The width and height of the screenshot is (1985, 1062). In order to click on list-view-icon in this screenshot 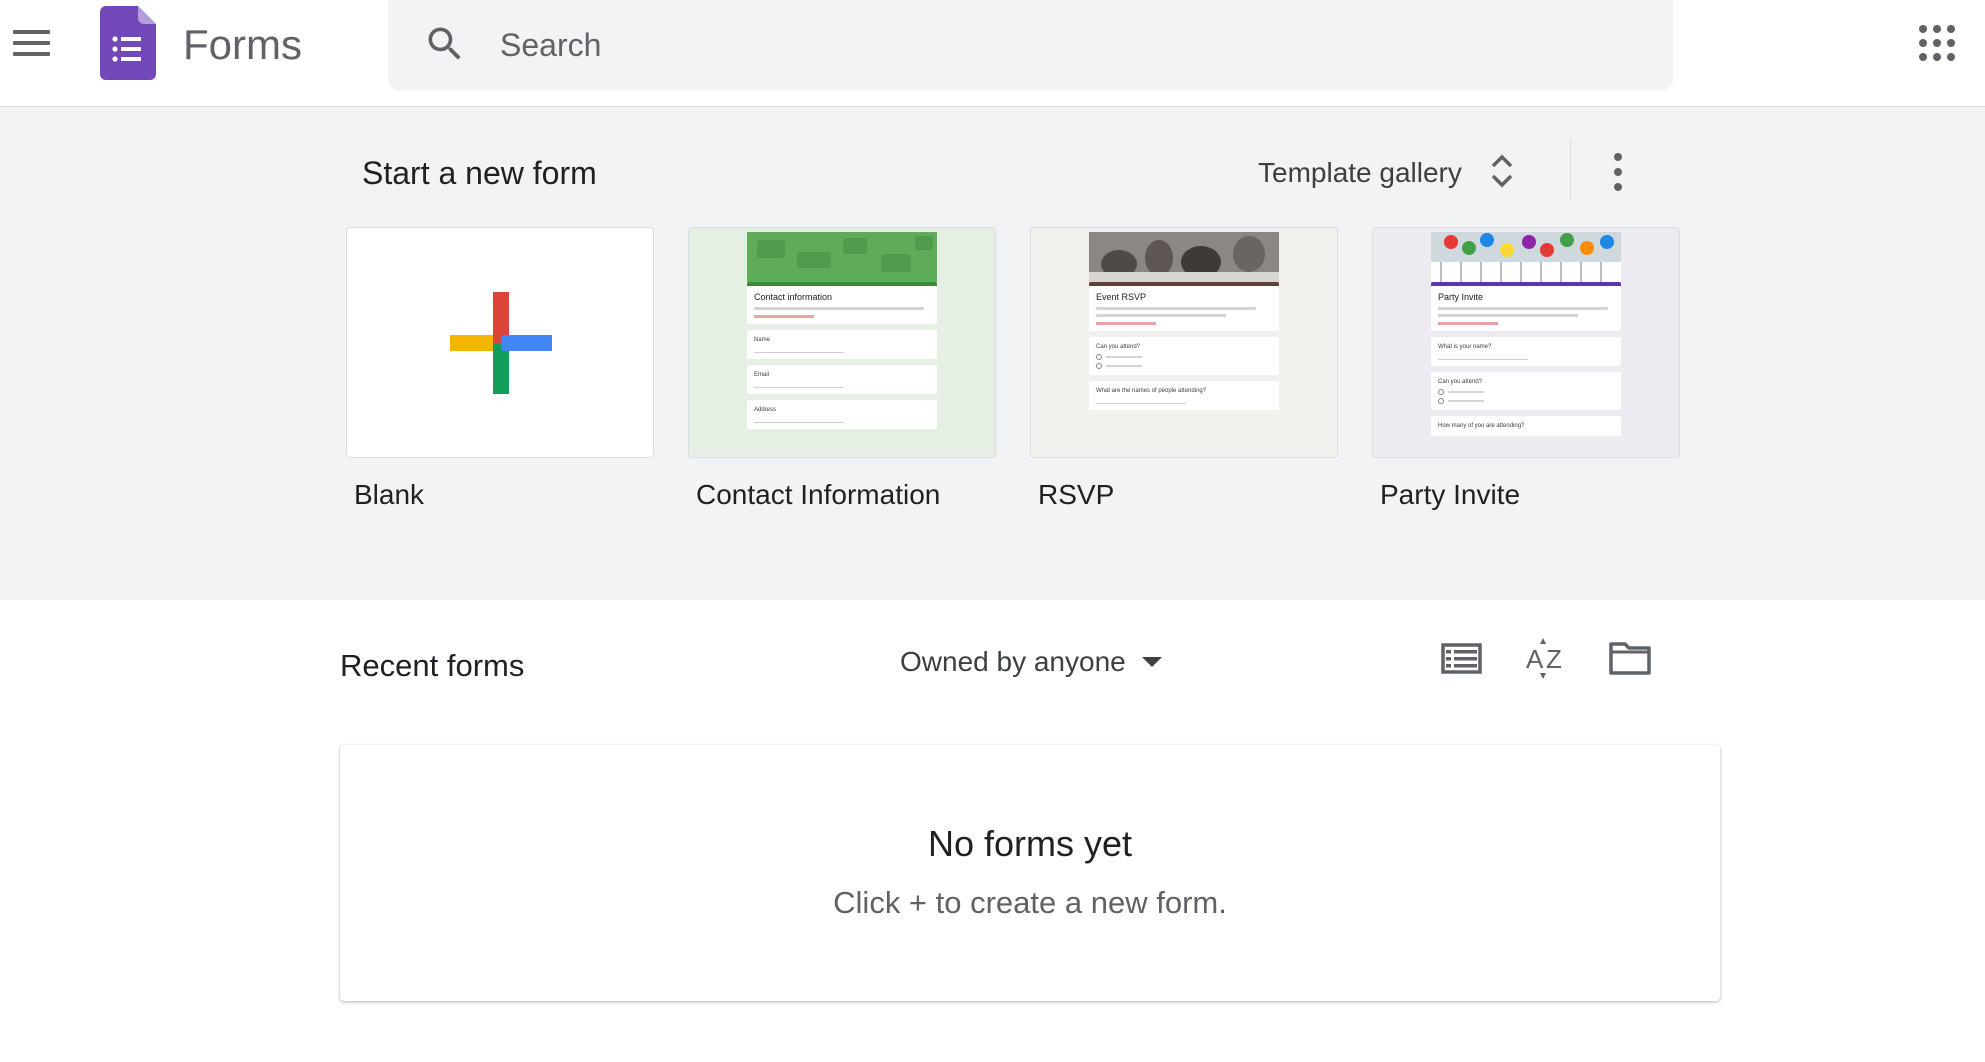, I will do `click(1462, 658)`.